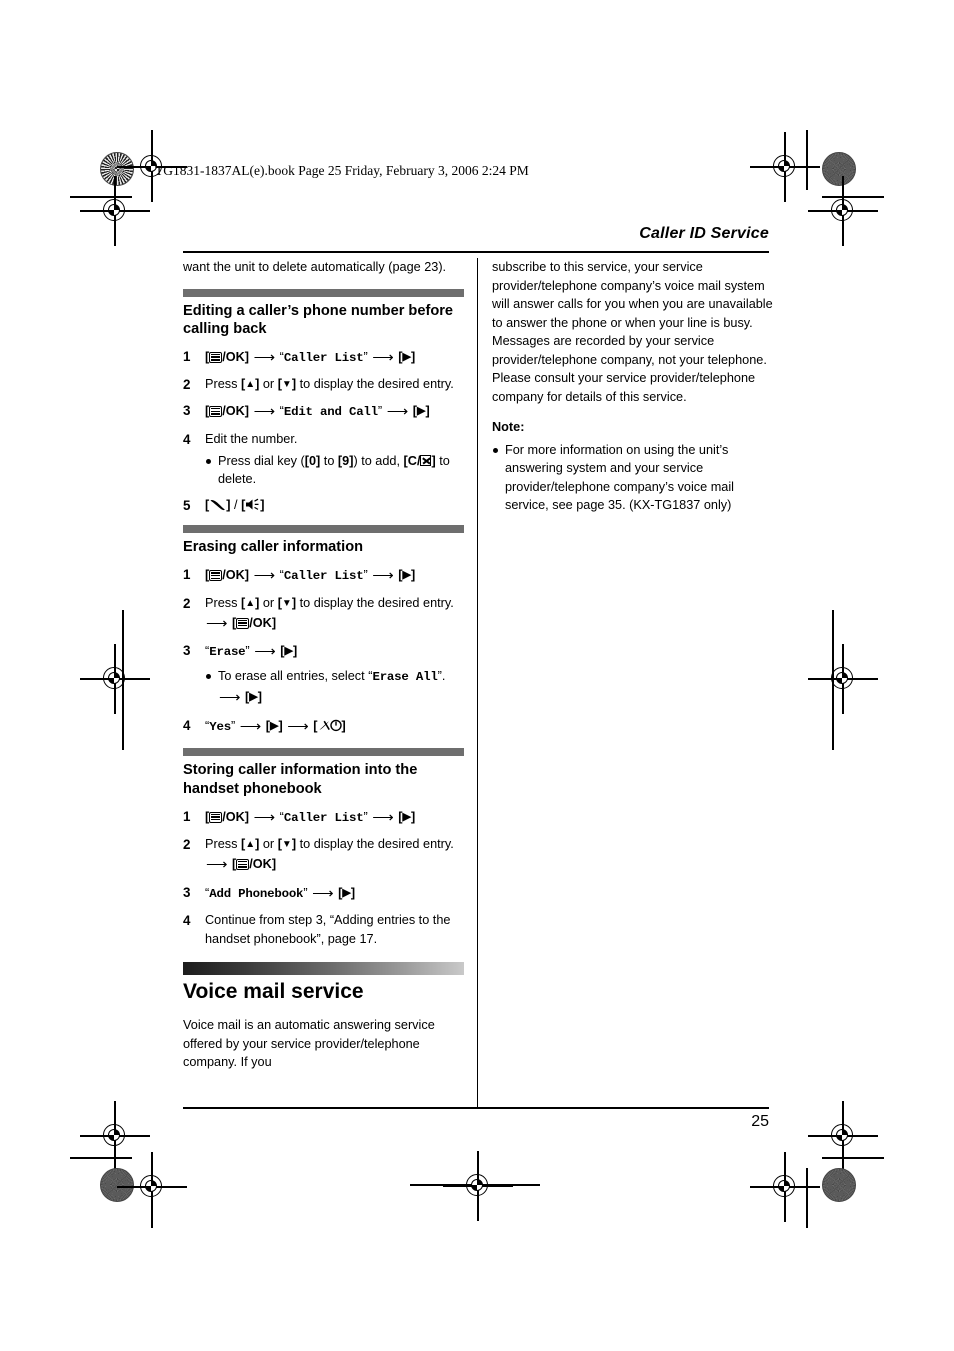 The image size is (954, 1351). Describe the element at coordinates (273, 992) in the screenshot. I see `major-section-heading: Voice mail service` at that location.